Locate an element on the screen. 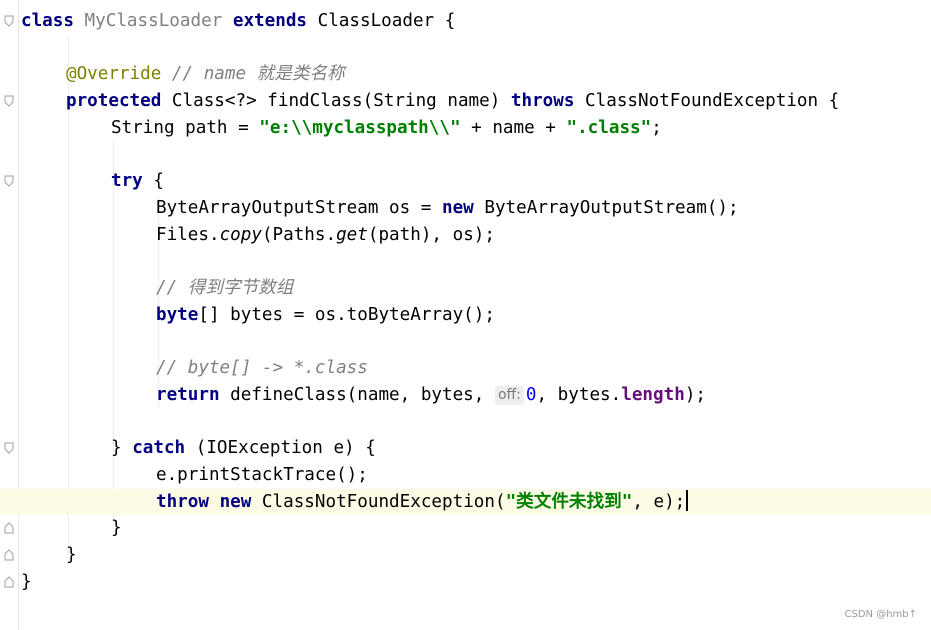  comment: // name 就是类名称 is located at coordinates (253, 74).